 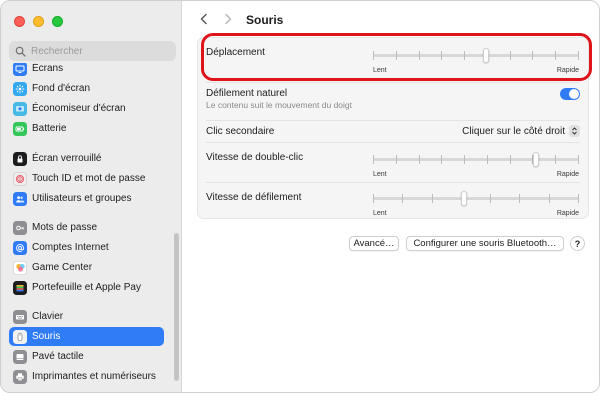 I want to click on chevron-left-icon, so click(x=204, y=19).